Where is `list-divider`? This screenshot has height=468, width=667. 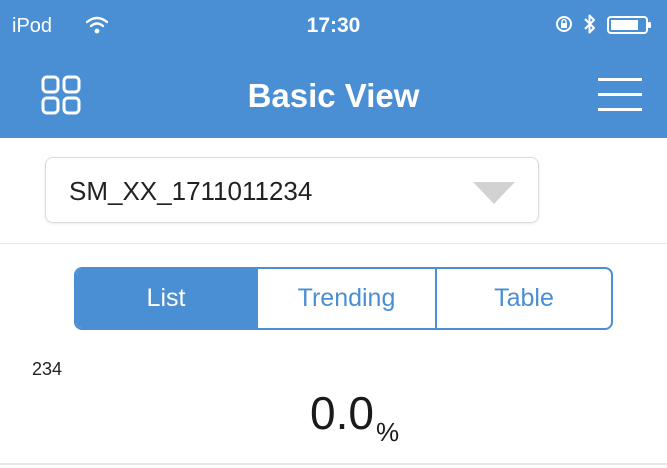 list-divider is located at coordinates (333, 464).